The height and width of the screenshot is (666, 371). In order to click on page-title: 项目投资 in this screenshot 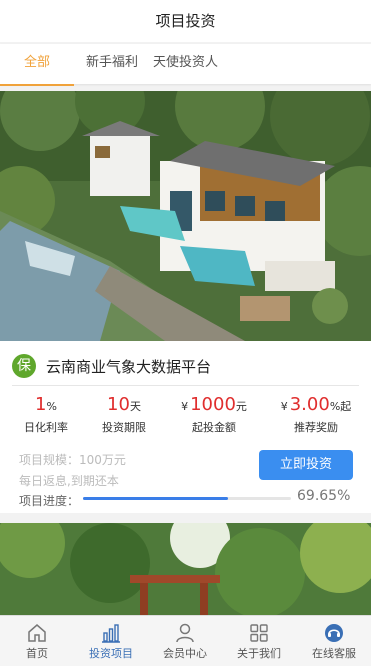, I will do `click(185, 21)`.